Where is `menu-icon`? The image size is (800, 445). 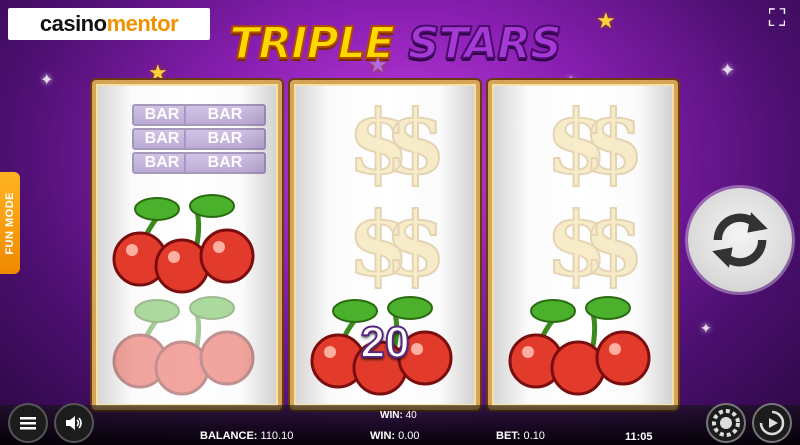
menu-icon is located at coordinates (28, 423).